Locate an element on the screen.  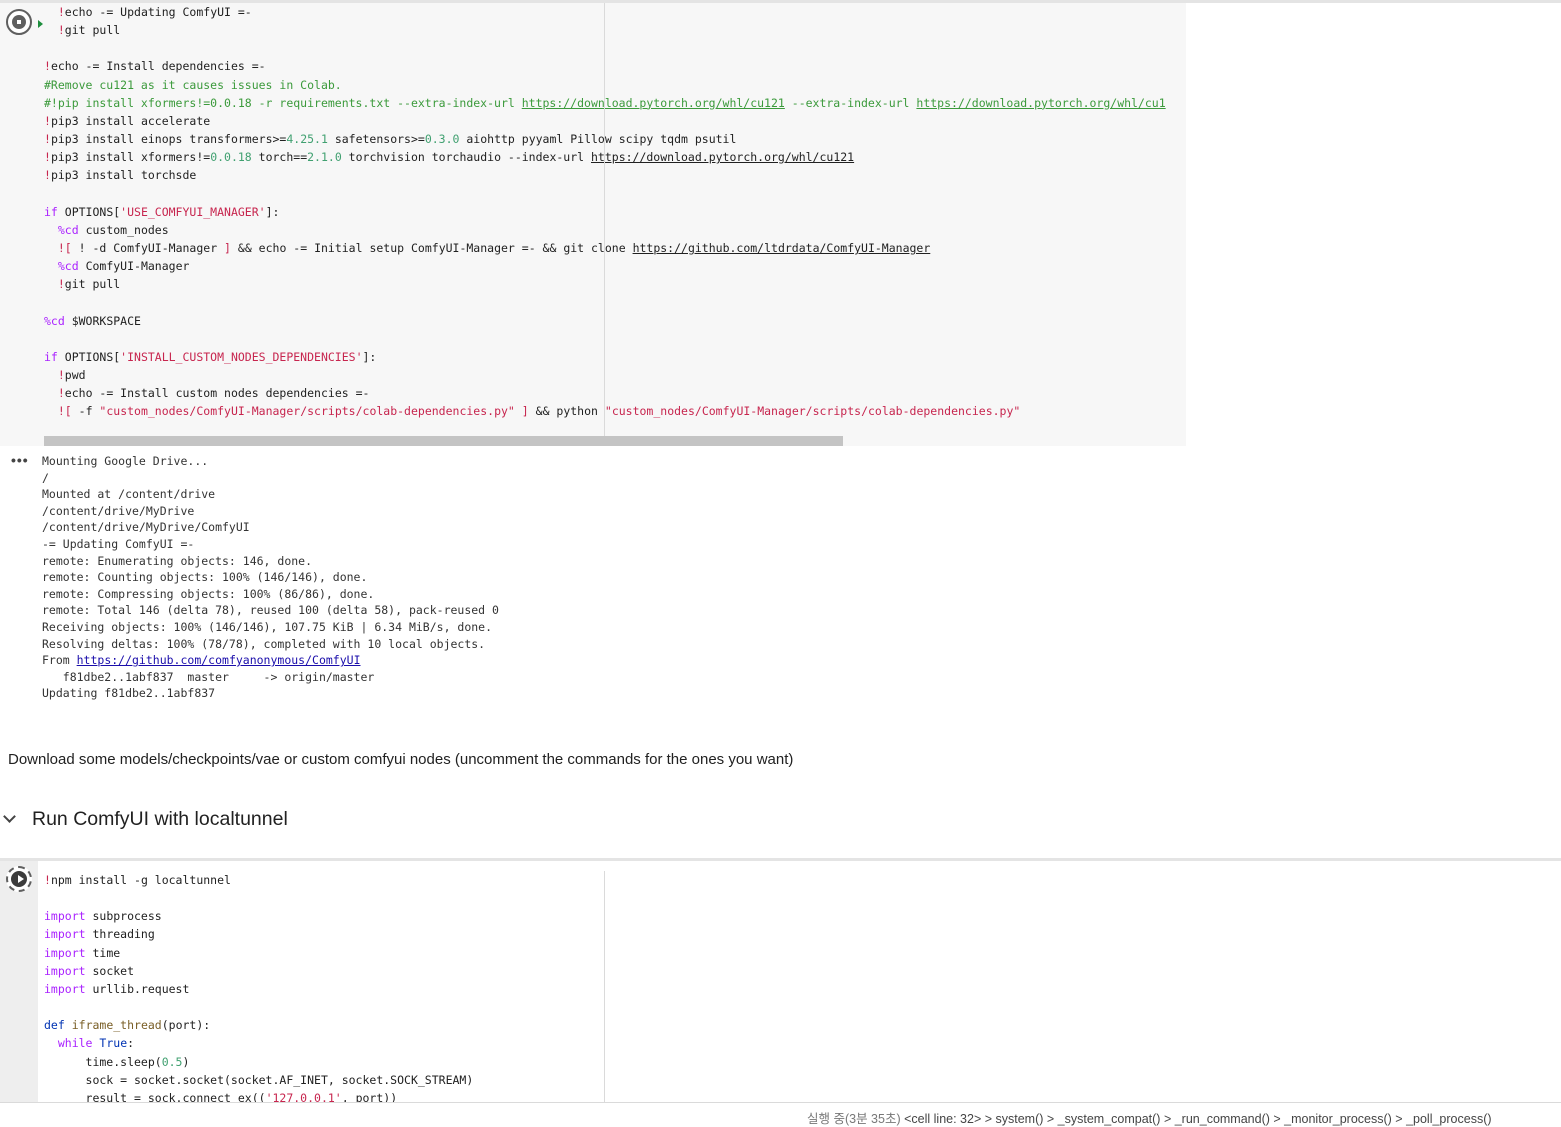
code-line: Mounted at /content/drive is located at coordinates (129, 494).